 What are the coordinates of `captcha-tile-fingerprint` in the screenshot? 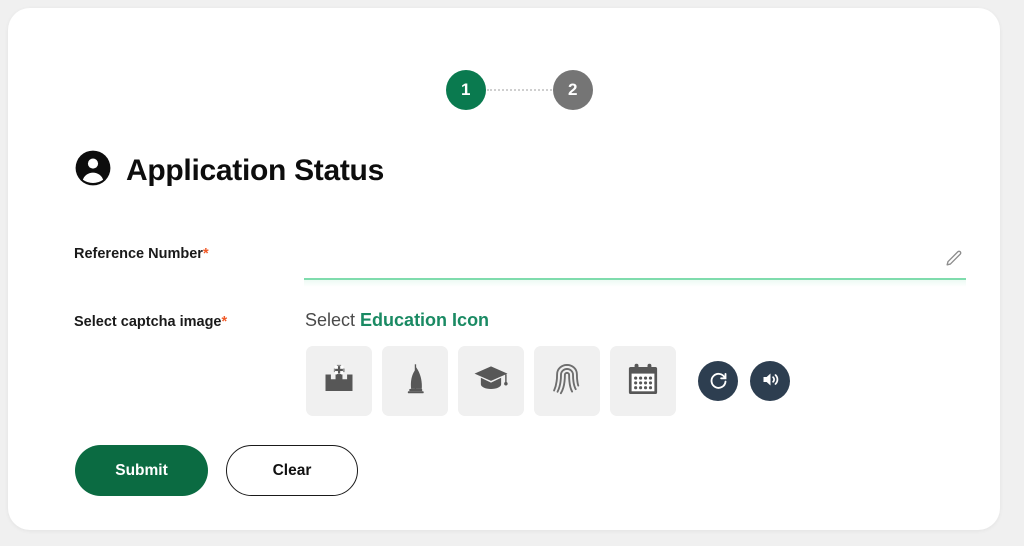 It's located at (567, 381).